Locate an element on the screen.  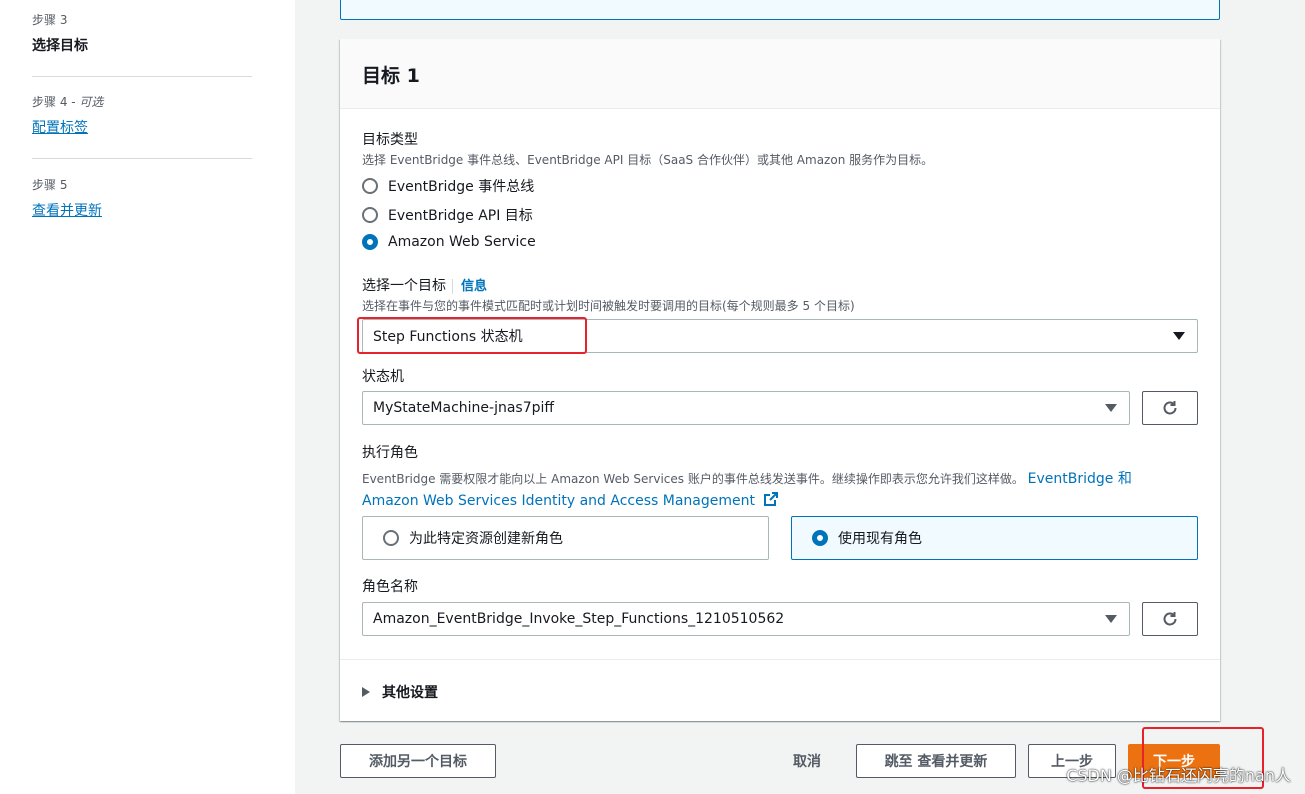
role-option-use-existing: 使用现有角色 is located at coordinates (994, 538).